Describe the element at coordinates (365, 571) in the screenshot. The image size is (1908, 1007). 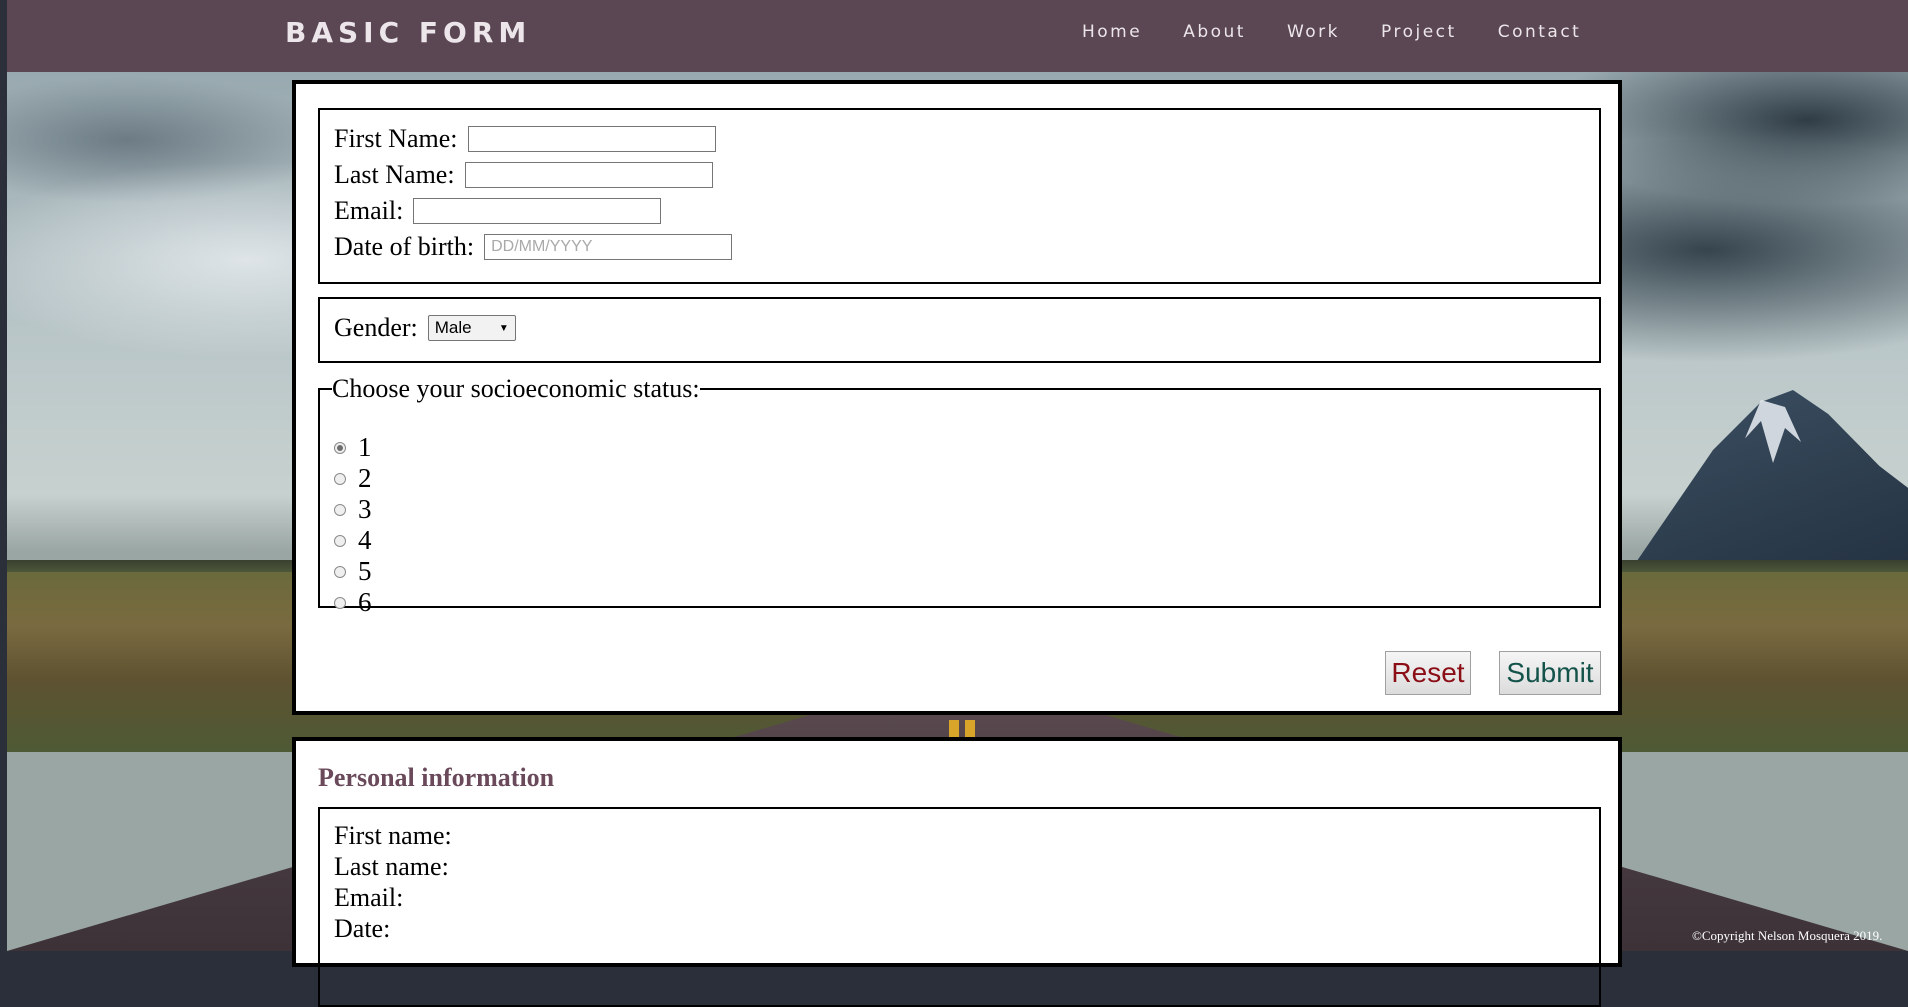
I see `status-option-label: 5` at that location.